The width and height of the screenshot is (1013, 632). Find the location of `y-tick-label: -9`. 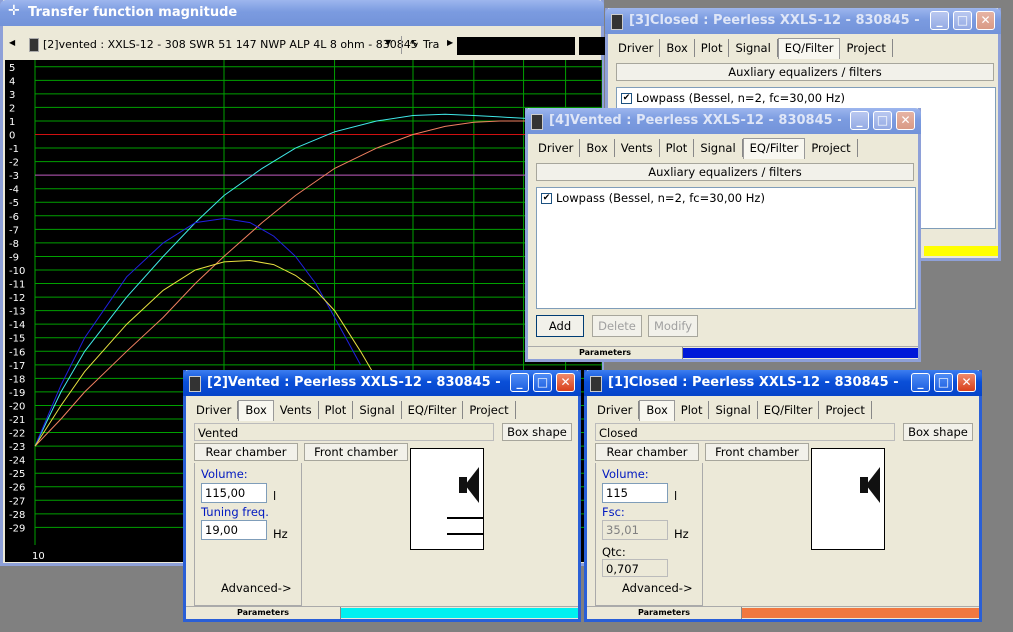

y-tick-label: -9 is located at coordinates (14, 257).